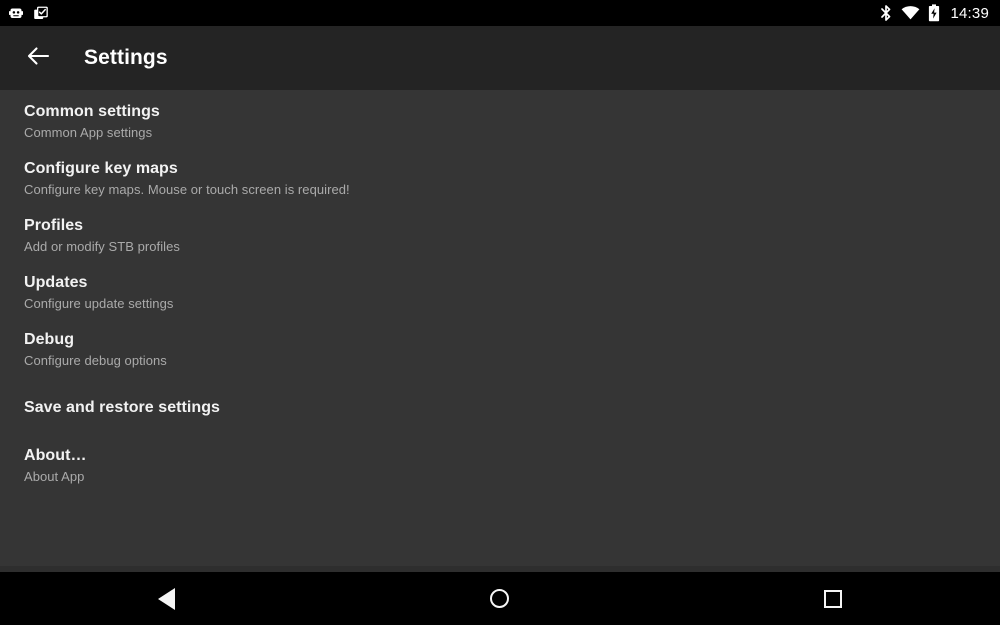 The width and height of the screenshot is (1000, 625). Describe the element at coordinates (49, 339) in the screenshot. I see `settings-item-title: Debug` at that location.